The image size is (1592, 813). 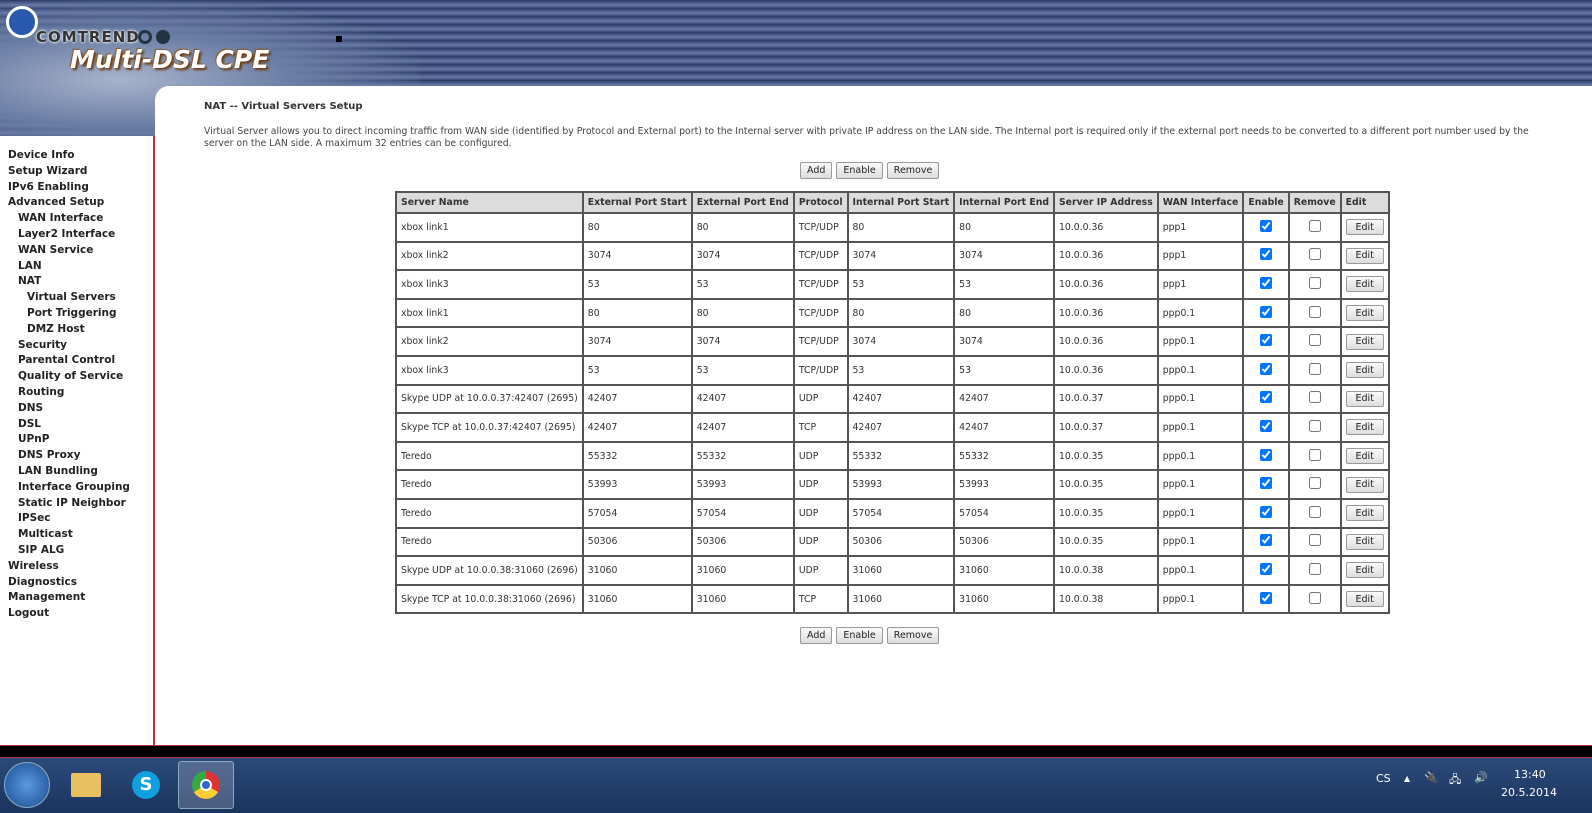 I want to click on sidebar-item-wireless: Wireless, so click(x=76, y=567).